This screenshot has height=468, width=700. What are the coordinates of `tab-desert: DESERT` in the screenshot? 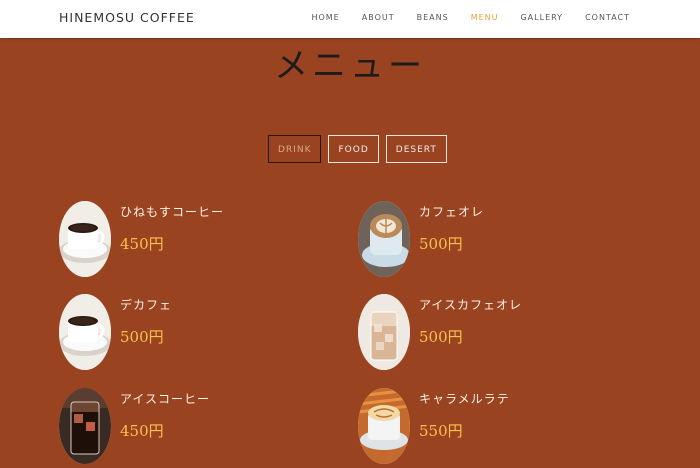 It's located at (416, 149).